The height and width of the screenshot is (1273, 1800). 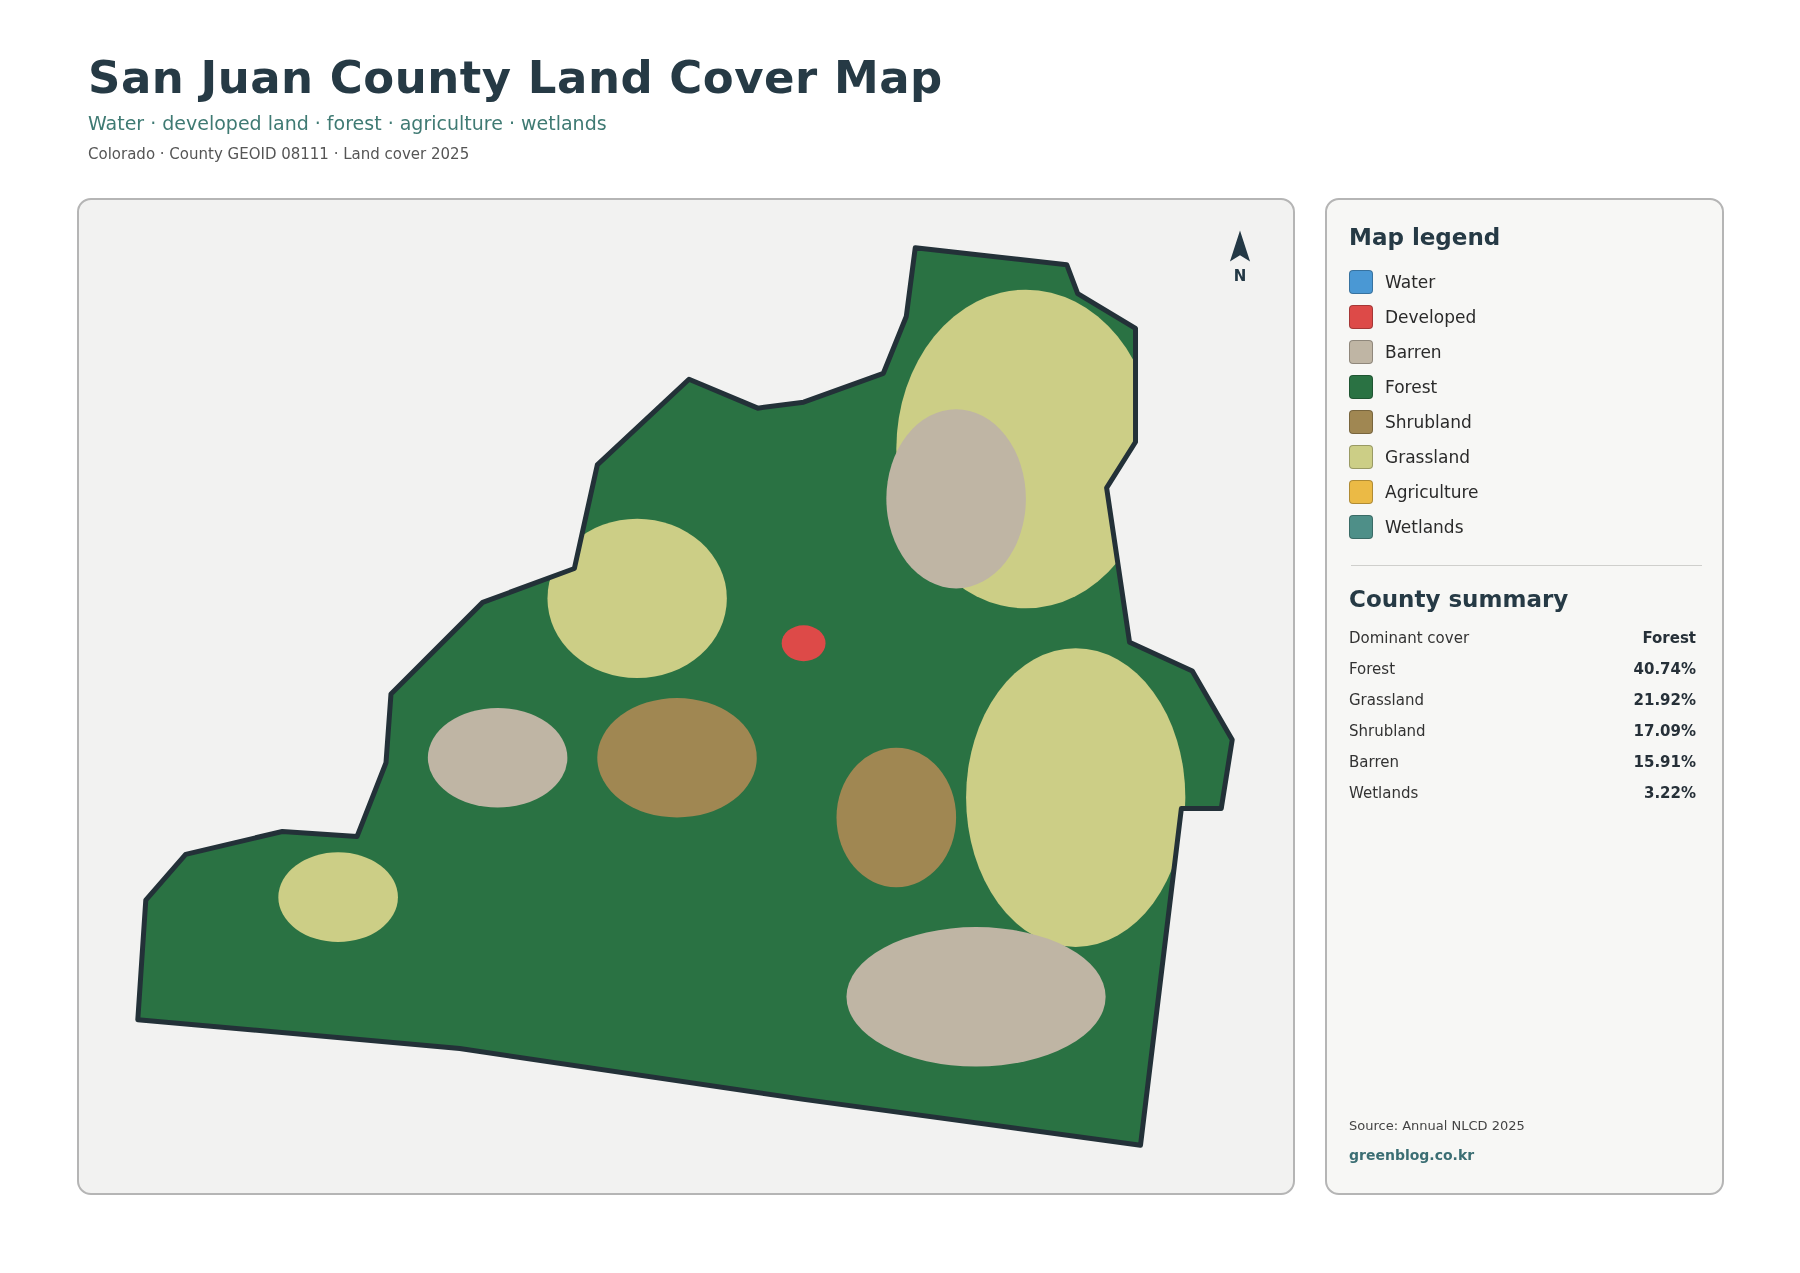 I want to click on north-label: N, so click(x=1240, y=276).